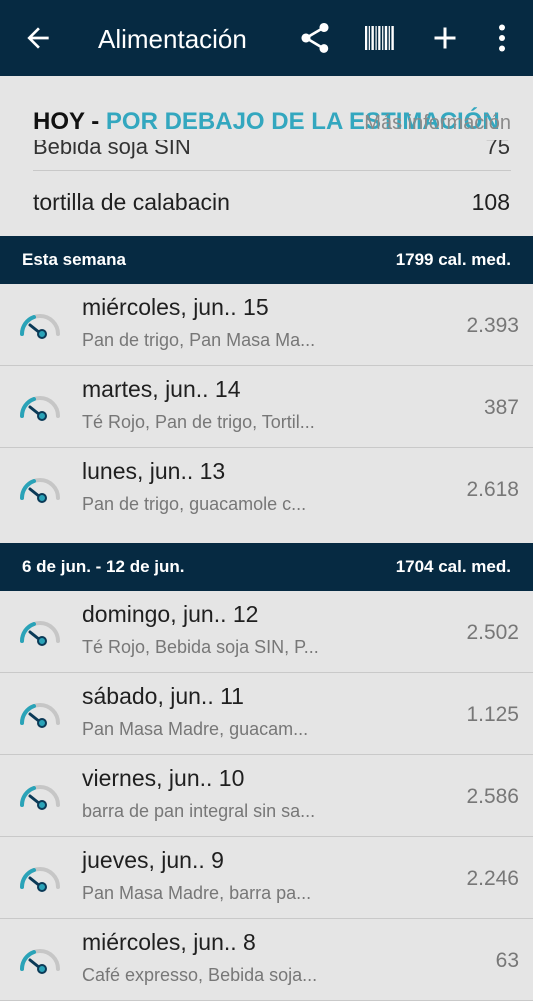  Describe the element at coordinates (172, 39) in the screenshot. I see `page-title: Alimentación` at that location.